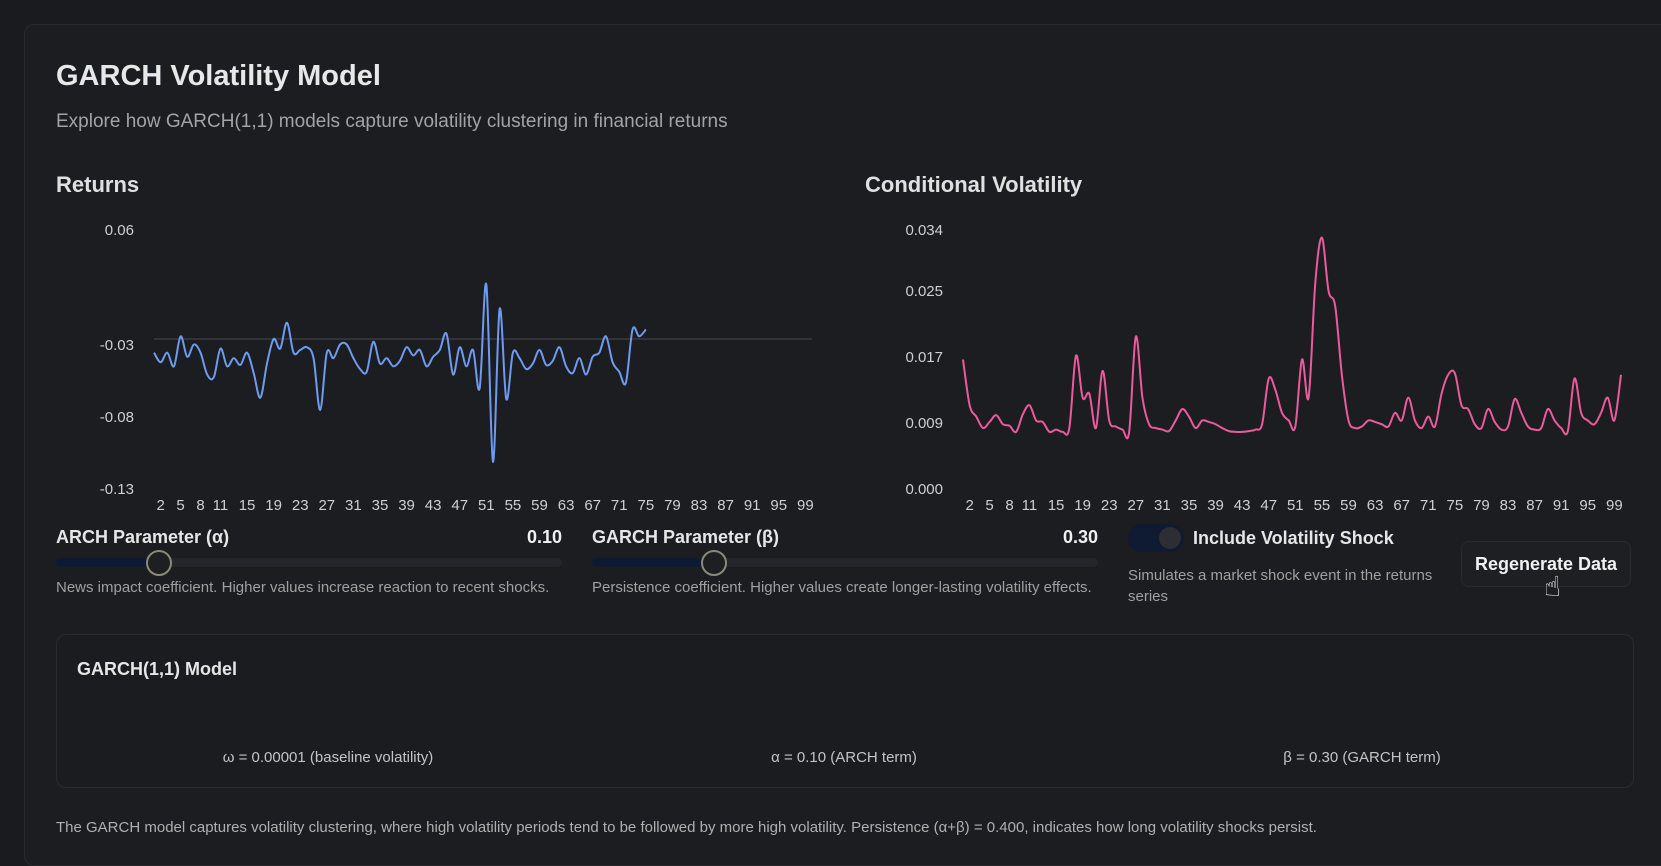 The height and width of the screenshot is (866, 1661). I want to click on returns-x-tick: 19, so click(273, 505).